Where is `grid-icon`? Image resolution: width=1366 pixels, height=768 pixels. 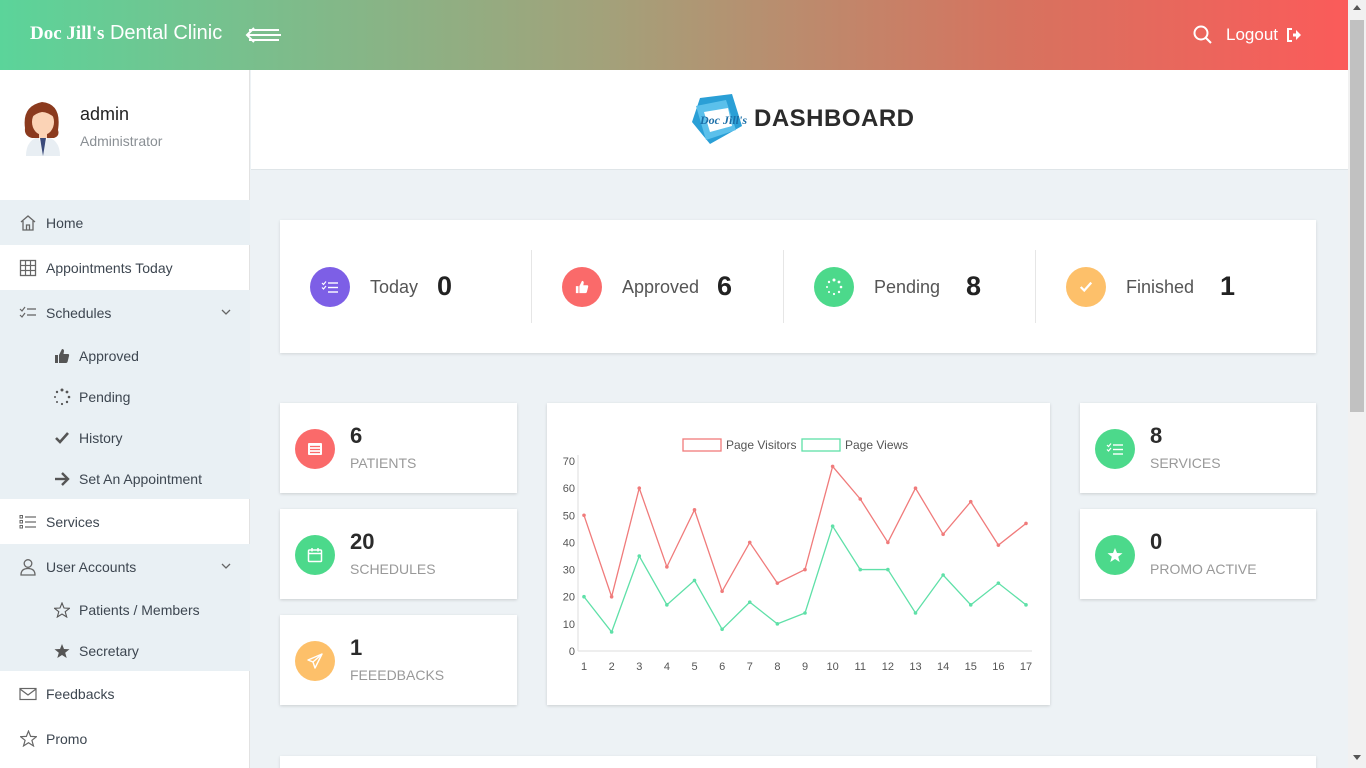 grid-icon is located at coordinates (28, 268).